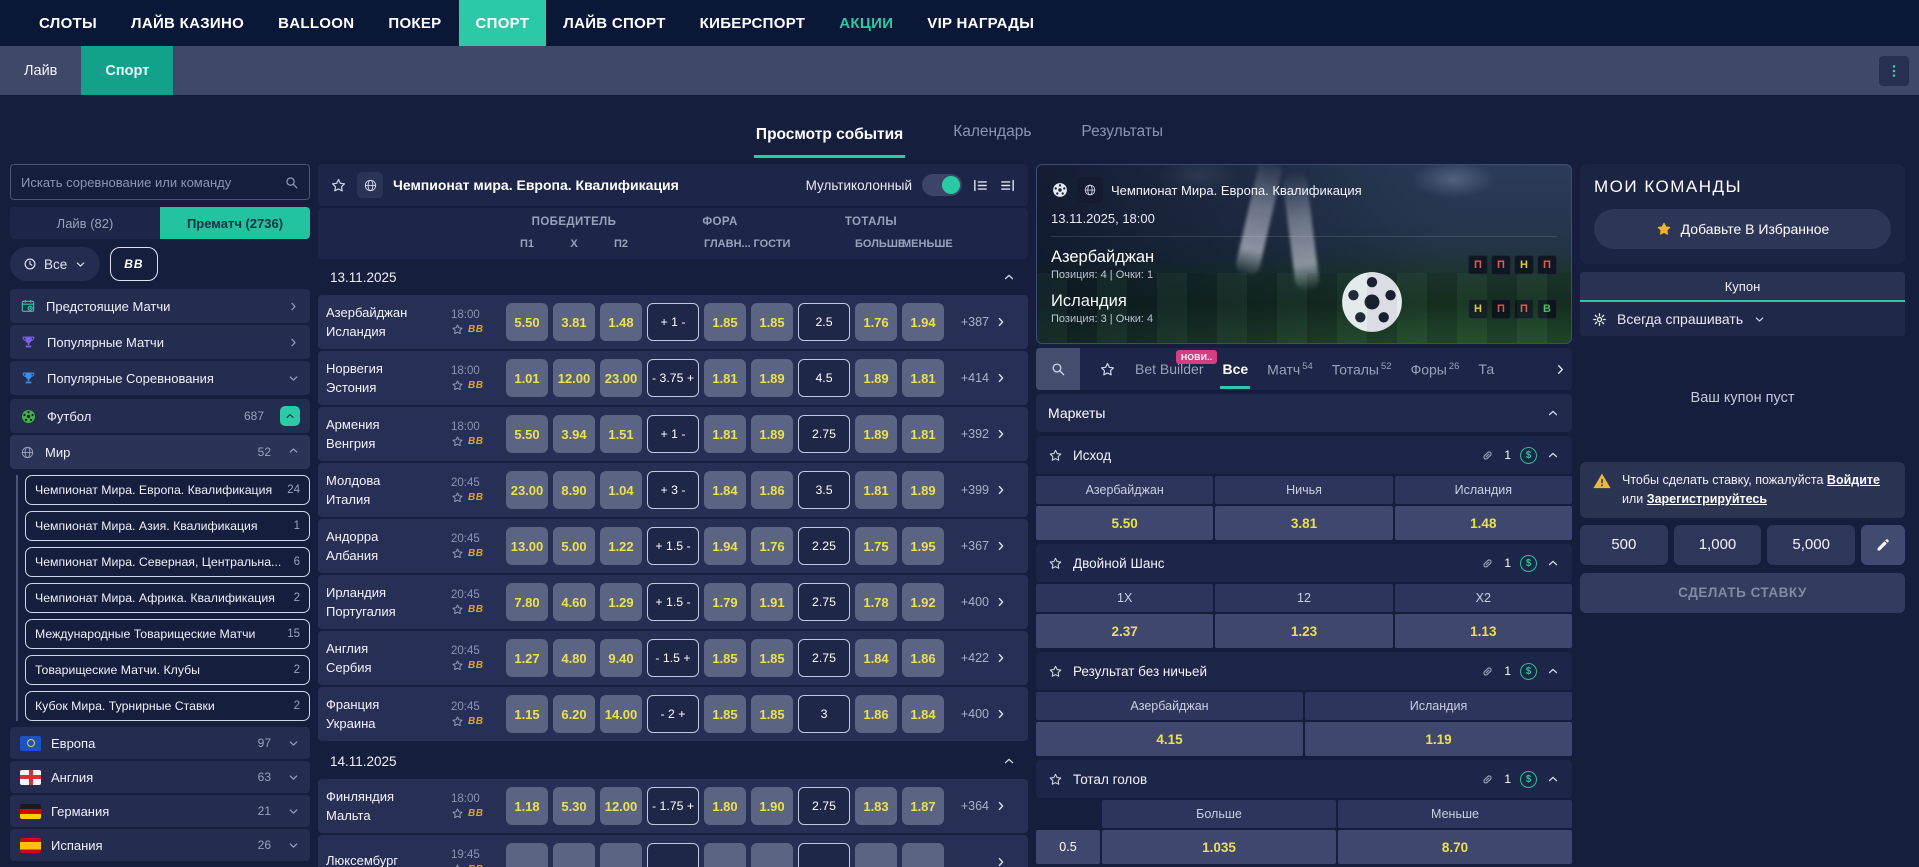 This screenshot has height=867, width=1919. I want to click on stake-chip: 1,000, so click(1717, 544).